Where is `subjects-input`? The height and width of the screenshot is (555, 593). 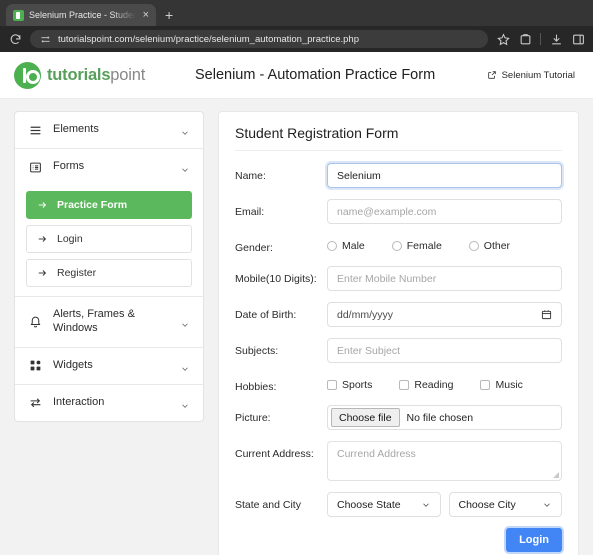
subjects-input is located at coordinates (444, 351).